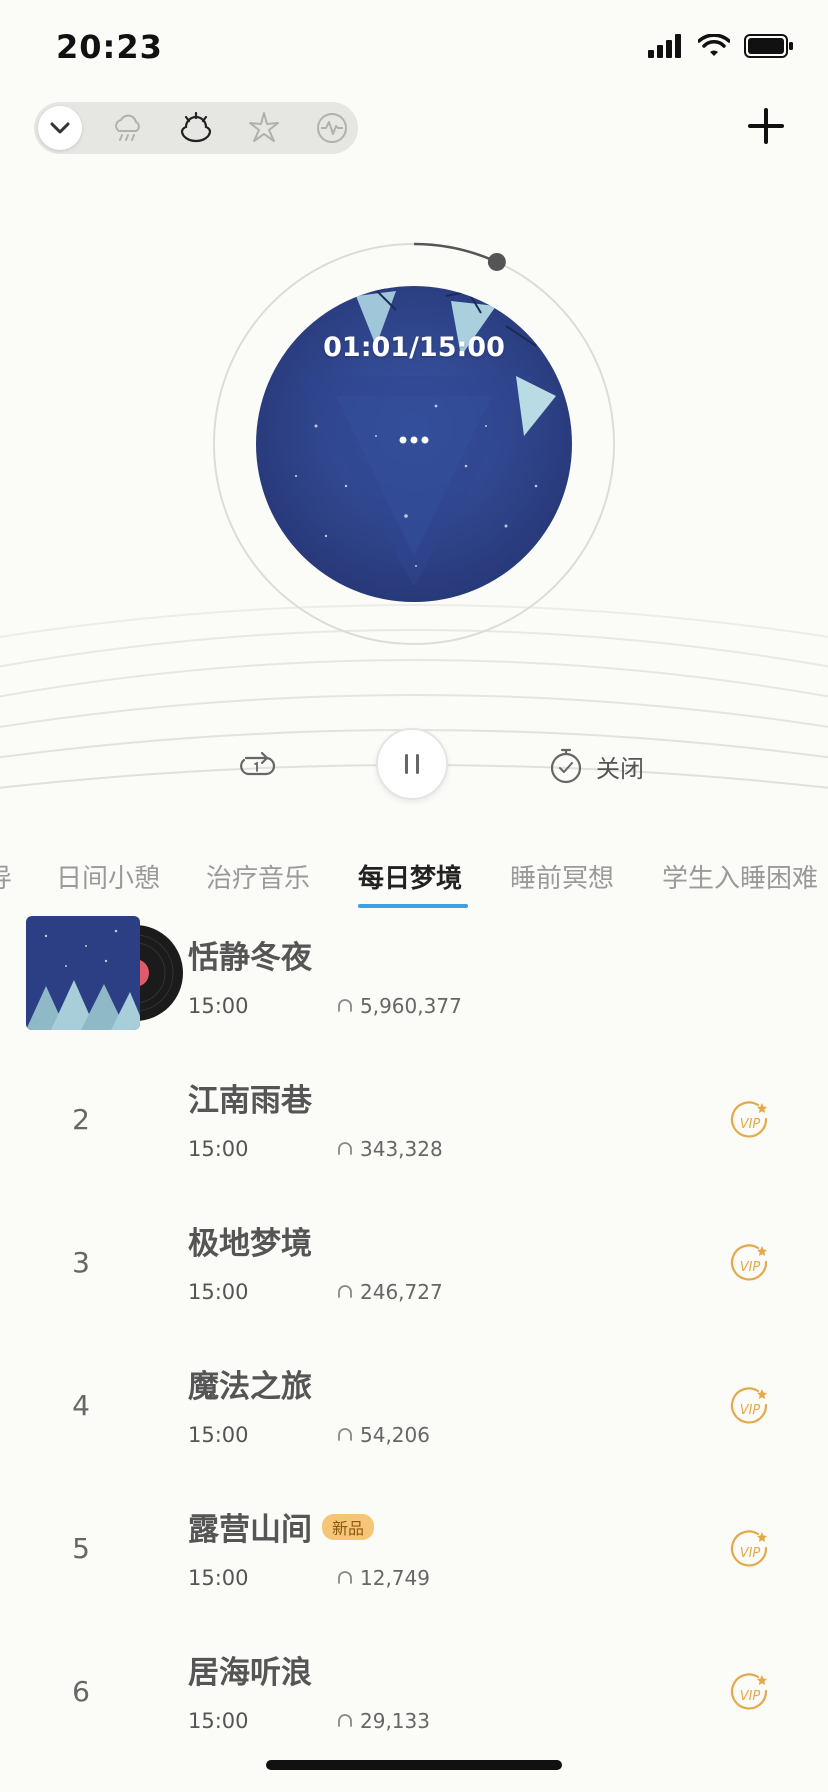 The width and height of the screenshot is (828, 1792). I want to click on new-badge: 新品, so click(348, 1526).